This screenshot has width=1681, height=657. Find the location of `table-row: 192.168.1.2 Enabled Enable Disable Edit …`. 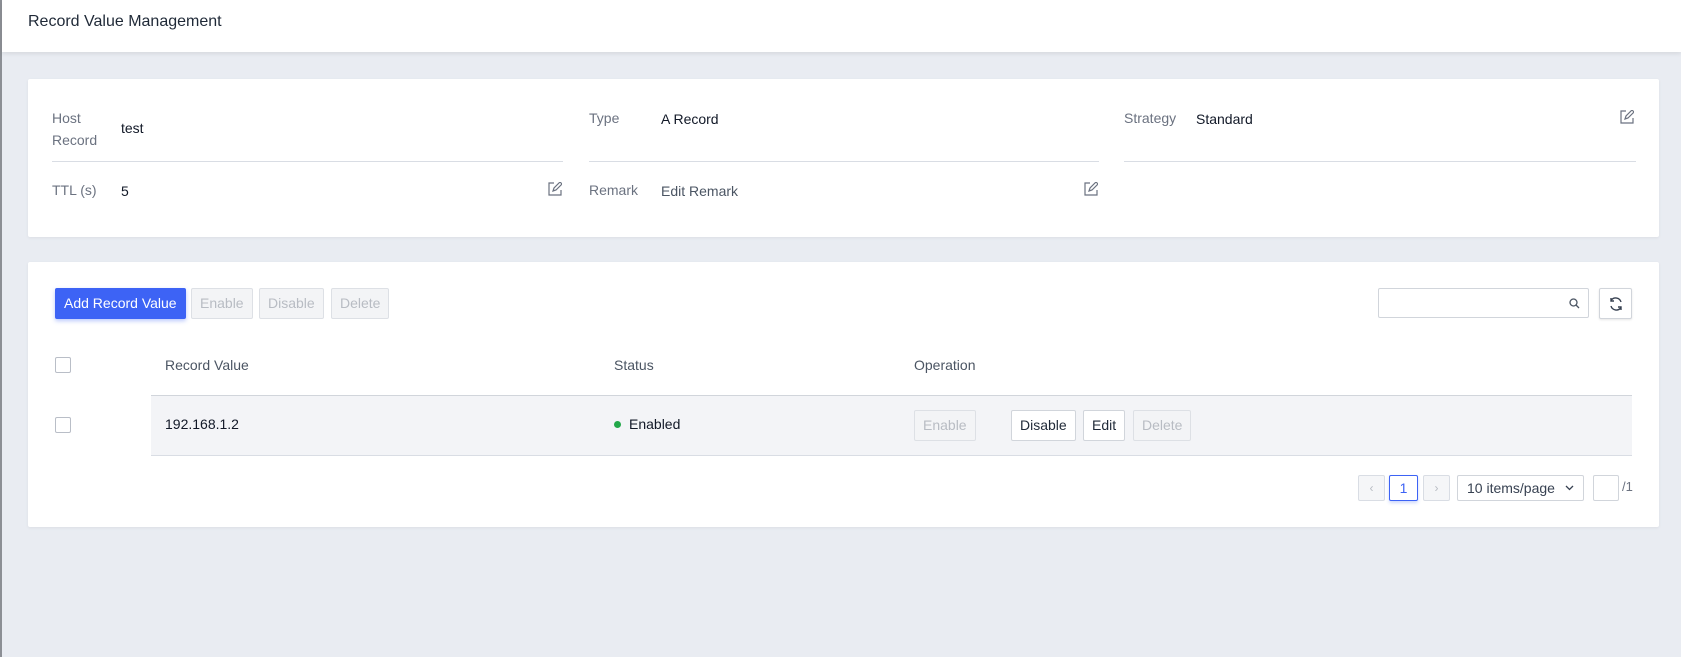

table-row: 192.168.1.2 Enabled Enable Disable Edit … is located at coordinates (891, 426).